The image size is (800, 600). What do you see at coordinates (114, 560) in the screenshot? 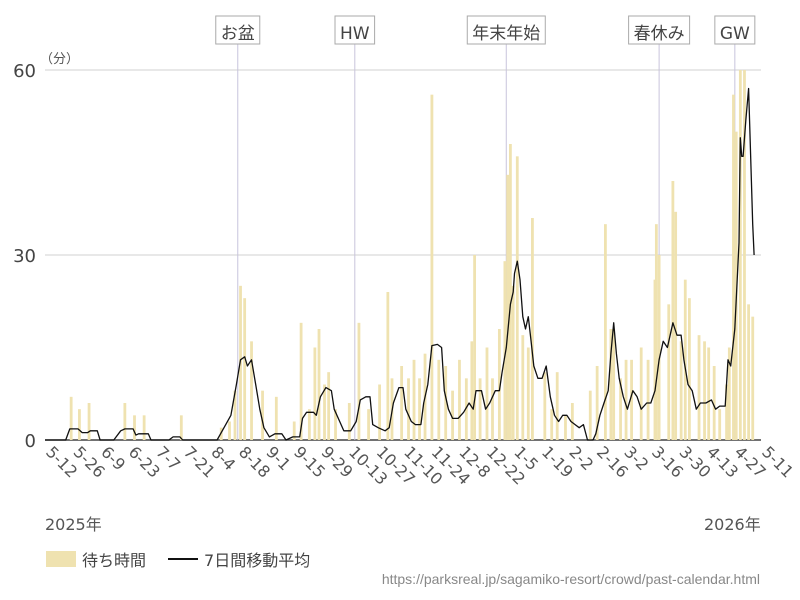
I see `legend-bar-label: 待ち時間` at bounding box center [114, 560].